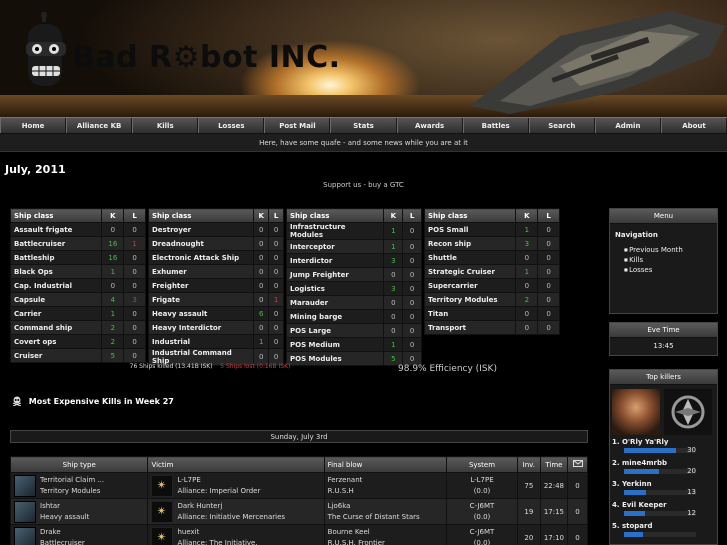 Image resolution: width=727 pixels, height=545 pixels. I want to click on ship-class-name: Carrier, so click(56, 313).